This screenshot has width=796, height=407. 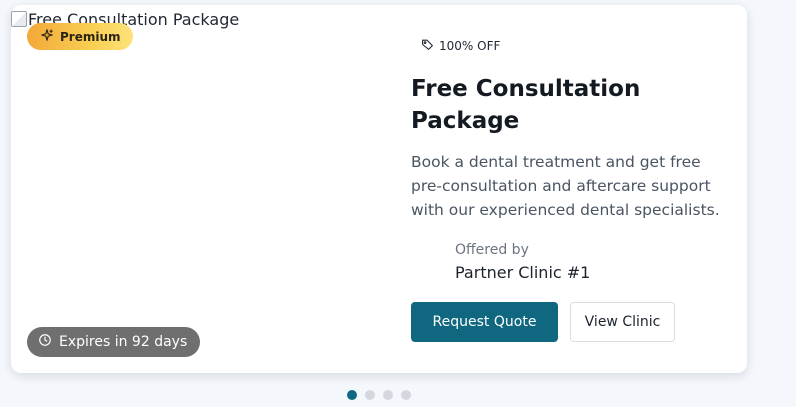 What do you see at coordinates (622, 322) in the screenshot?
I see `view-clinic-button: View Clinic` at bounding box center [622, 322].